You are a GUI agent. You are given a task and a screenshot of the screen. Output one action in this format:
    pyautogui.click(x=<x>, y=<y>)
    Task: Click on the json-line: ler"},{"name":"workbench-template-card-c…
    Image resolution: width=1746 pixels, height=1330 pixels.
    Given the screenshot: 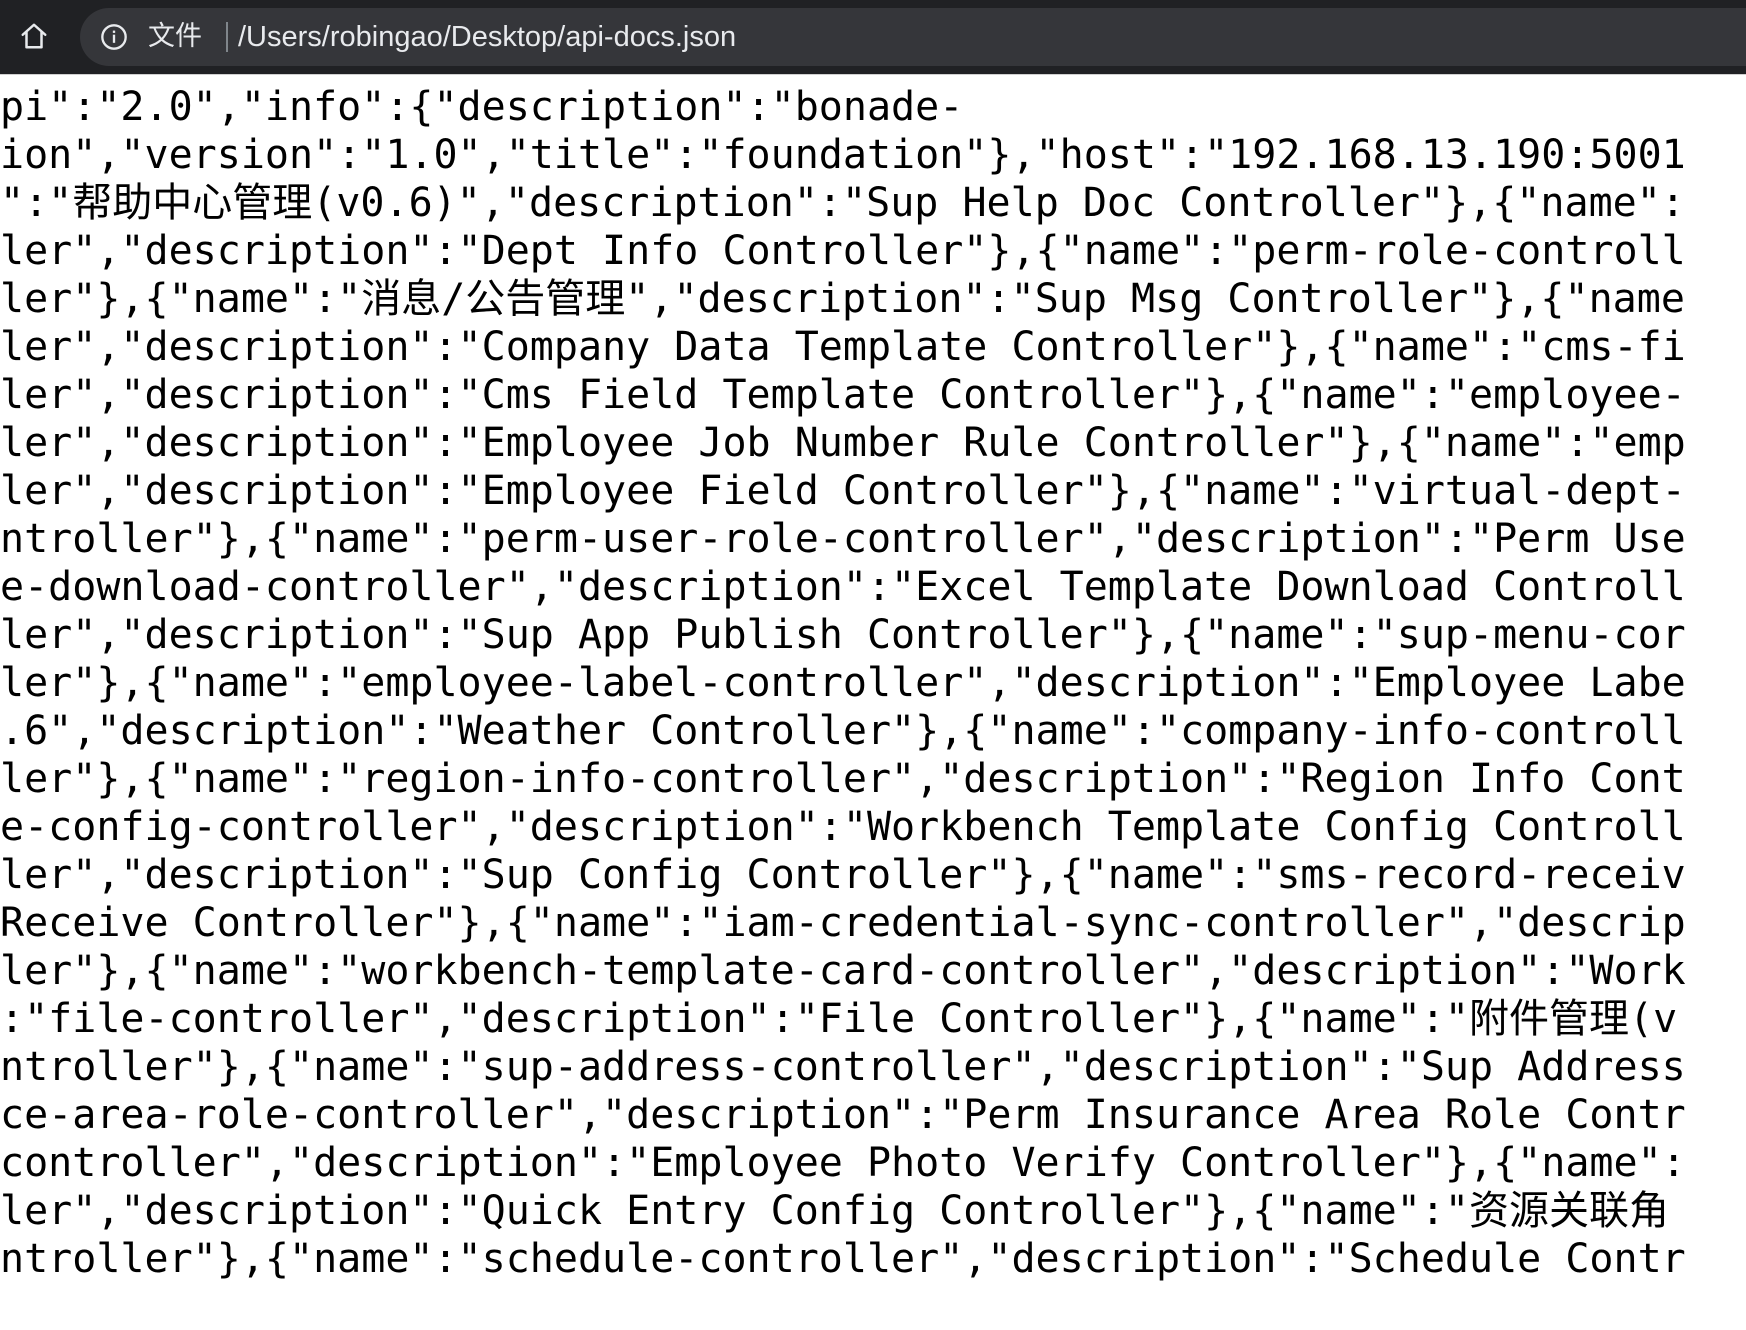 What is the action you would take?
    pyautogui.click(x=843, y=971)
    